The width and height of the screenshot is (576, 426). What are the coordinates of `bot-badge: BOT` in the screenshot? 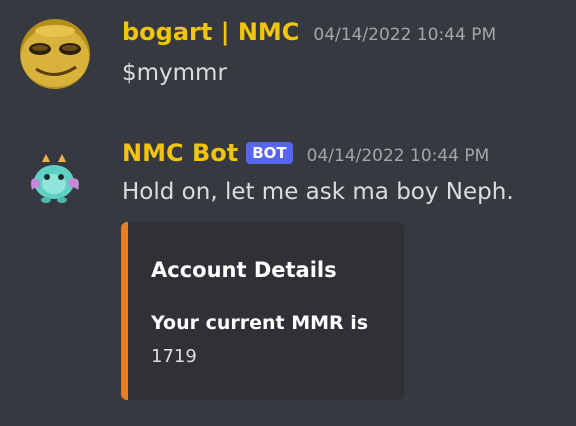 It's located at (269, 153).